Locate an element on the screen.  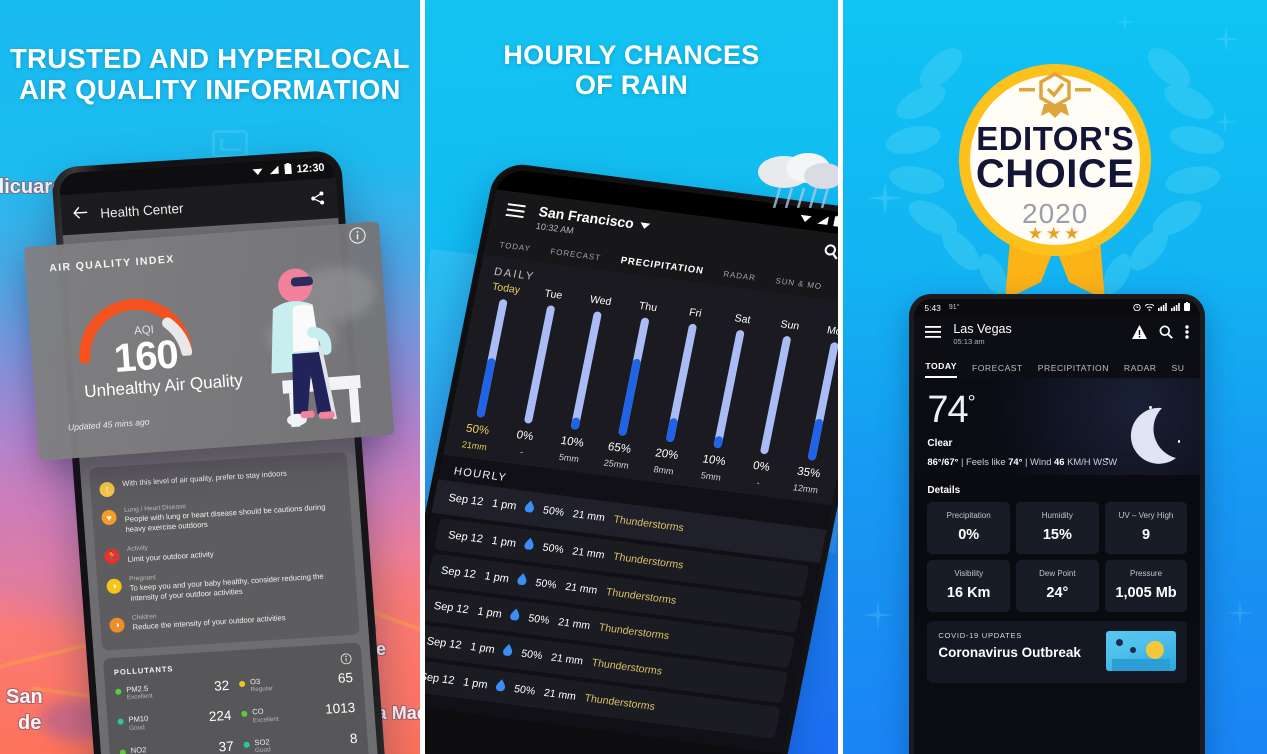
feels-like-value: 74° is located at coordinates (1015, 462).